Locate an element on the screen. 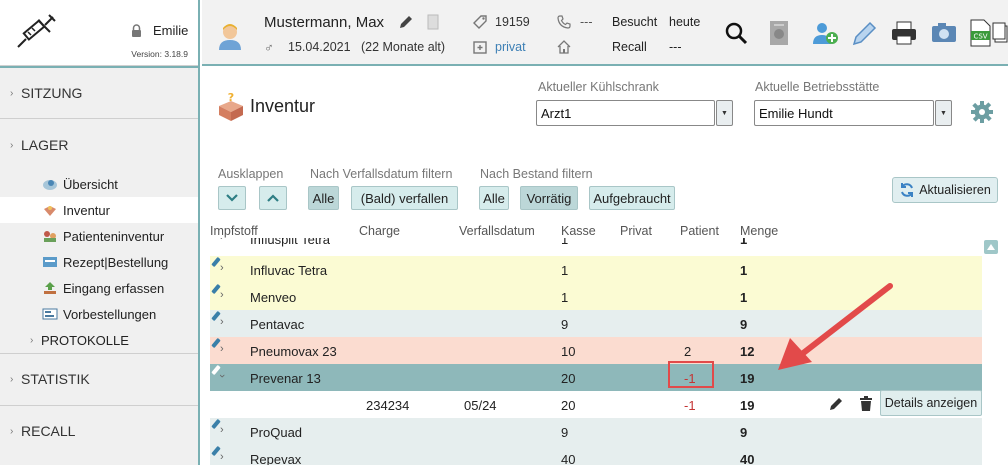  table-row: › ProQuad 9 9 is located at coordinates (596, 431).